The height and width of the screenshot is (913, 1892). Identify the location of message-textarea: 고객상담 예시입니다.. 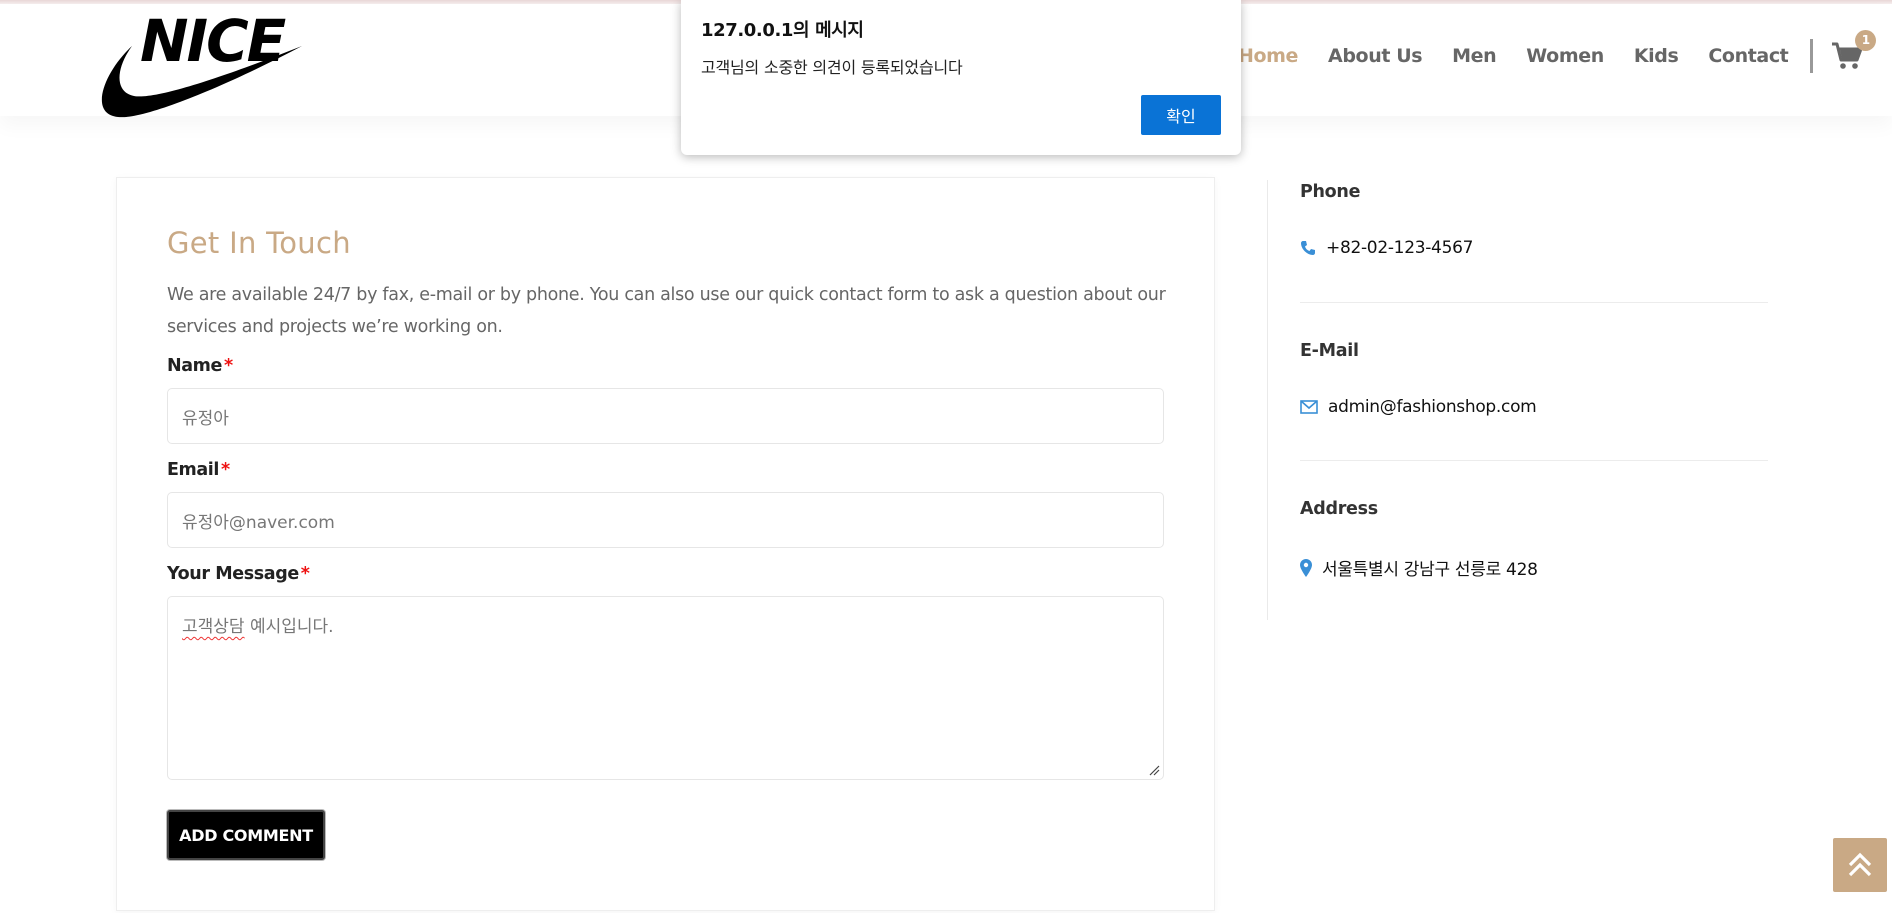
(665, 688).